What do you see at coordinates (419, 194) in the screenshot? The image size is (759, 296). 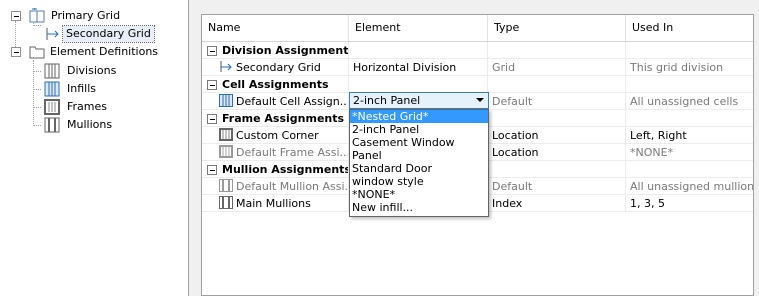 I see `dropdown-option: *NONE*` at bounding box center [419, 194].